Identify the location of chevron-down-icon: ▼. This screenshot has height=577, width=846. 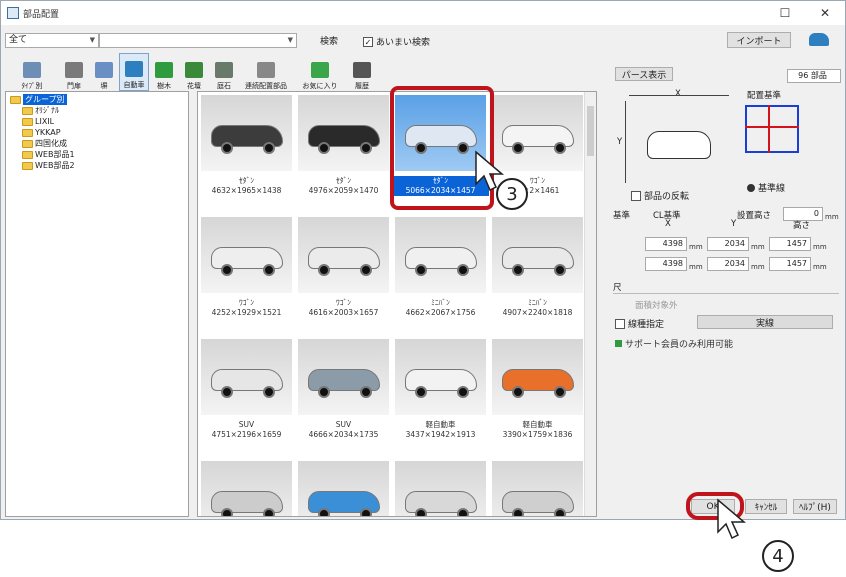
(290, 40).